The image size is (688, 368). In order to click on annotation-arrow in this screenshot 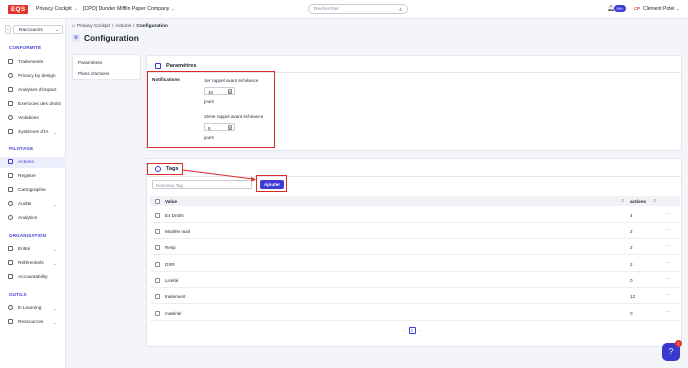, I will do `click(219, 175)`.